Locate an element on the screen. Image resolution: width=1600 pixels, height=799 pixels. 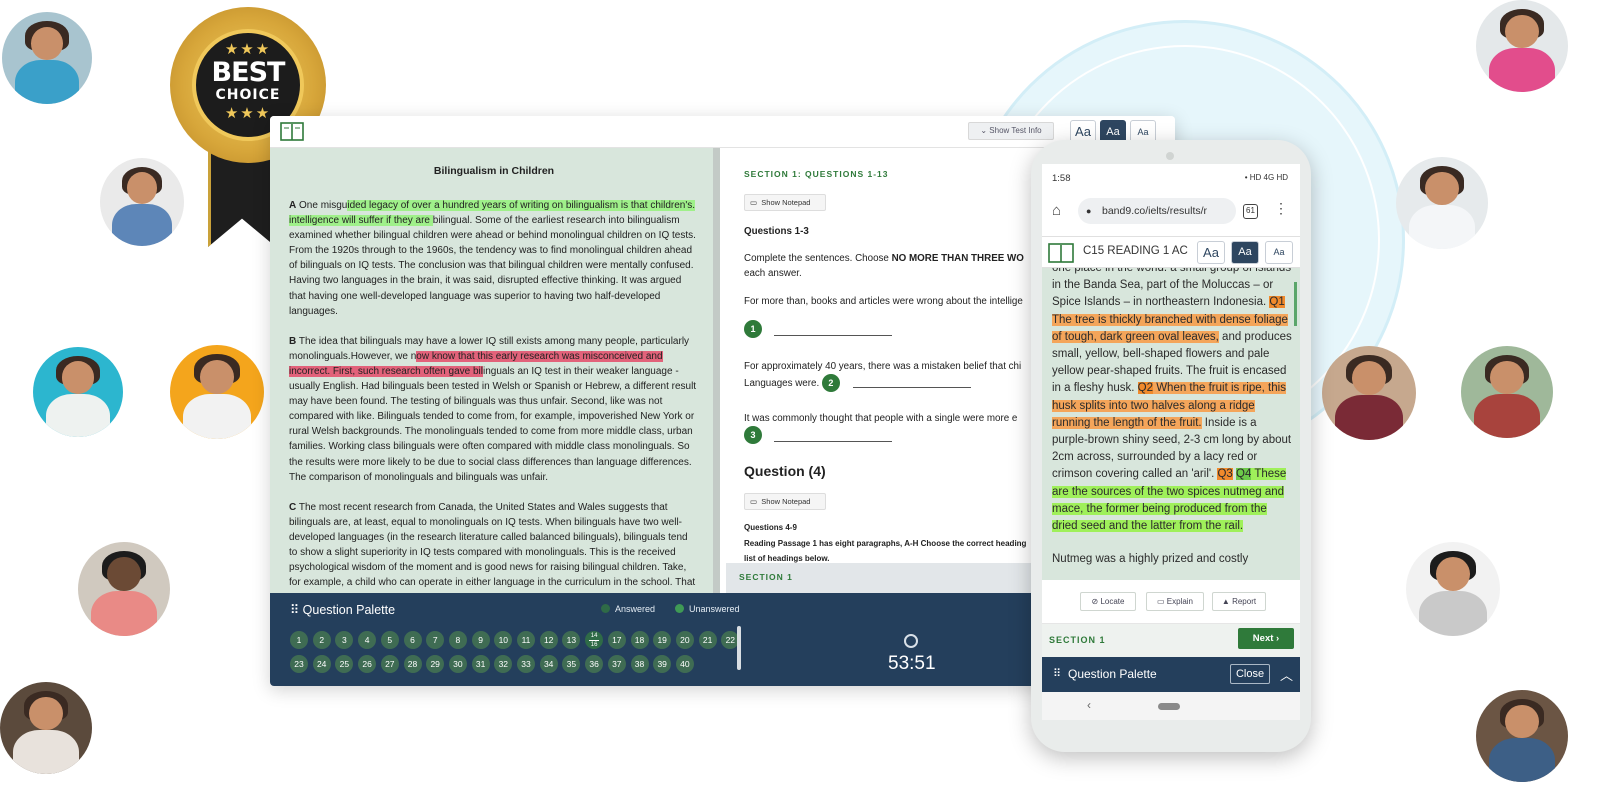
palette-question-number: 35 is located at coordinates (571, 664).